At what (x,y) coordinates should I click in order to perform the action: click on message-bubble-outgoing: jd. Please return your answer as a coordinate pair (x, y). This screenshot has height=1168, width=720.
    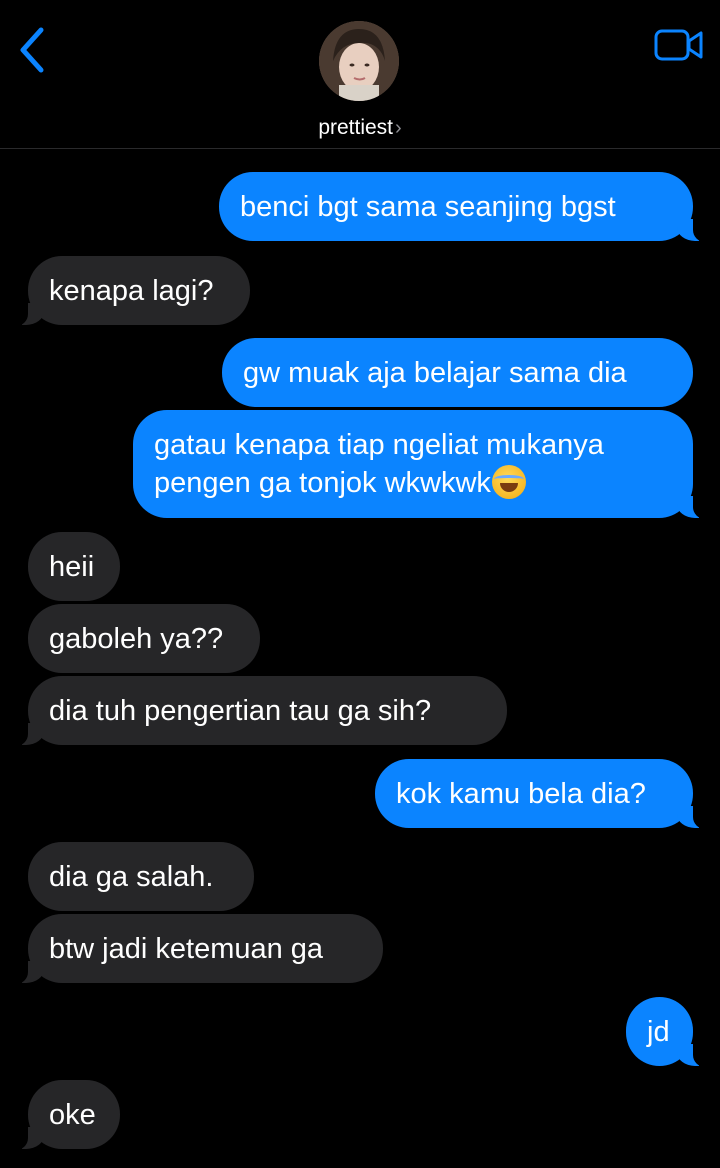
    Looking at the image, I should click on (667, 1032).